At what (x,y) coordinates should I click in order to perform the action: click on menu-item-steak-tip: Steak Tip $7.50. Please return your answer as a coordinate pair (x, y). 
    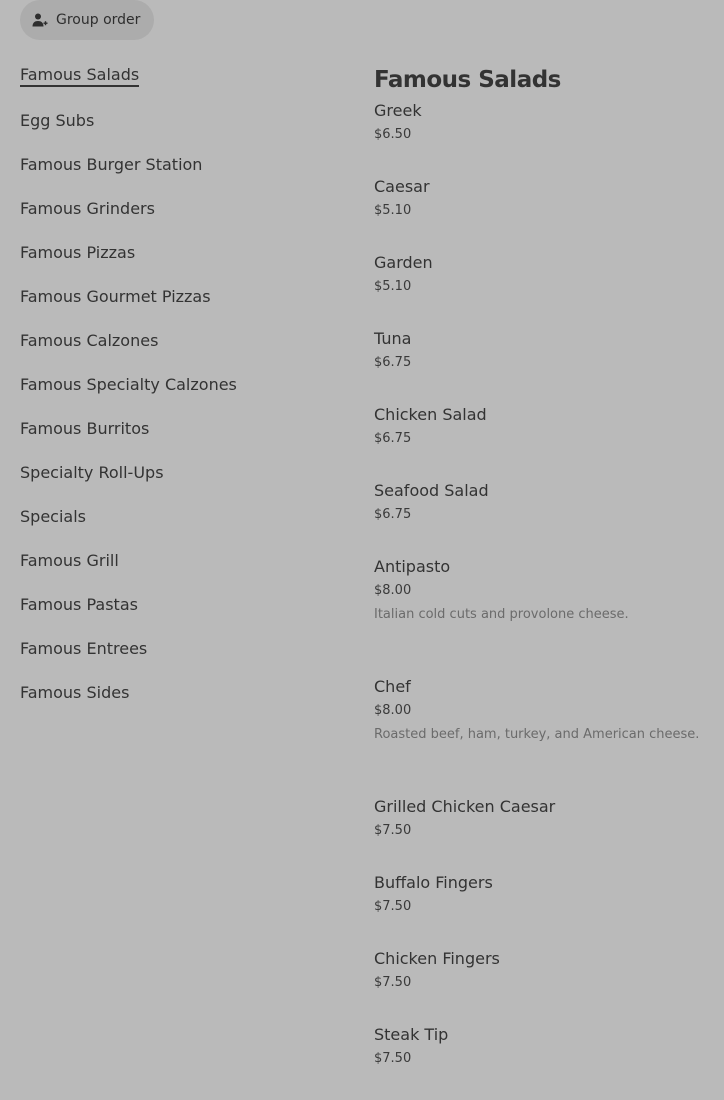
    Looking at the image, I should click on (544, 1062).